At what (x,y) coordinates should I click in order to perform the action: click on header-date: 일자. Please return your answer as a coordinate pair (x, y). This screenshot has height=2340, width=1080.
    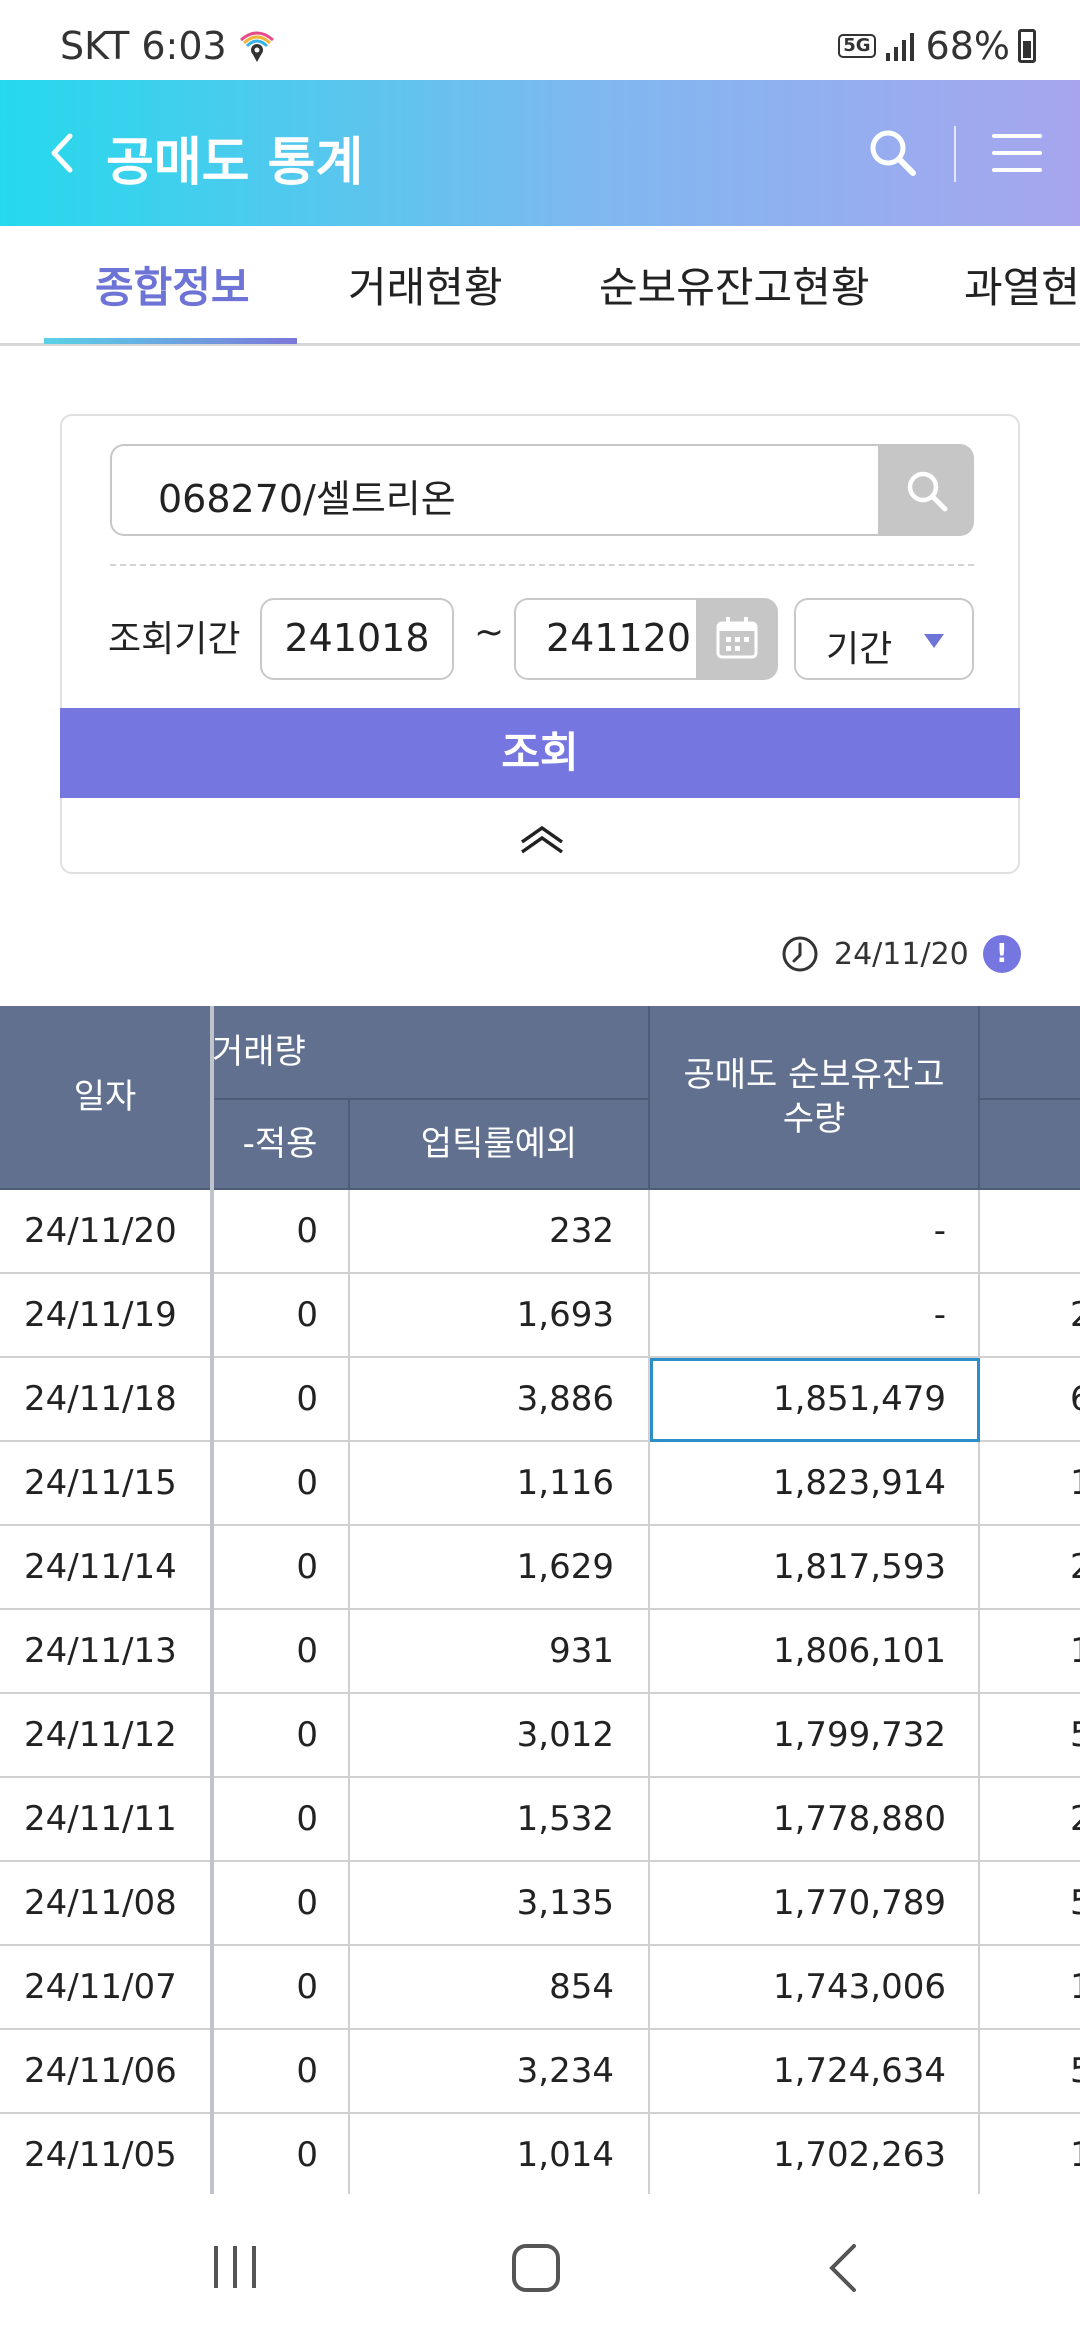
    Looking at the image, I should click on (106, 1098).